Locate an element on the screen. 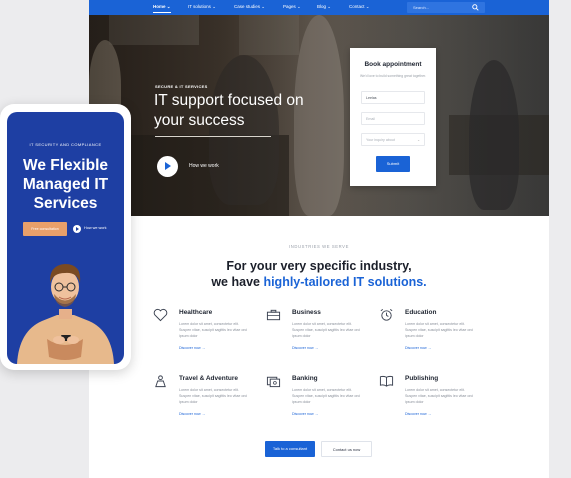 The height and width of the screenshot is (478, 571). mobile-title: We Flexible Managed IT Services is located at coordinates (65, 184).